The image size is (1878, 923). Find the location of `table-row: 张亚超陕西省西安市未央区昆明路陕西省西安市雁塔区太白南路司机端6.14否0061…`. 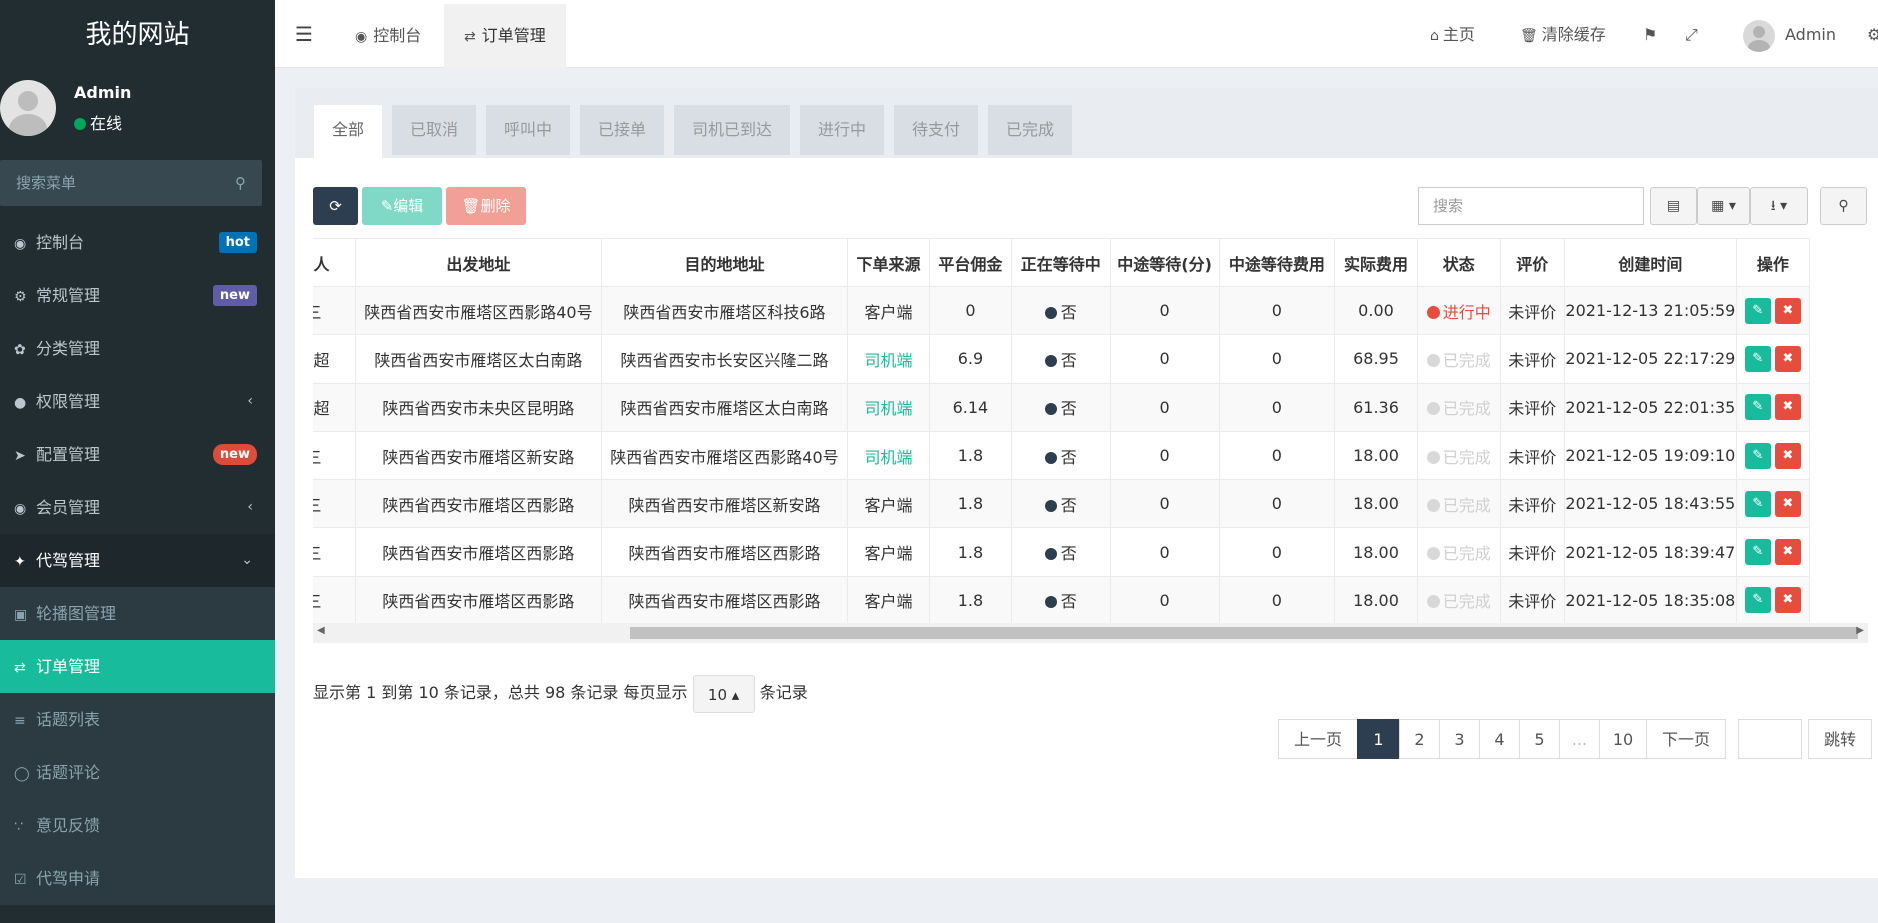

table-row: 张亚超陕西省西安市未央区昆明路陕西省西安市雁塔区太白南路司机端6.14否0061… is located at coordinates (1062, 407).